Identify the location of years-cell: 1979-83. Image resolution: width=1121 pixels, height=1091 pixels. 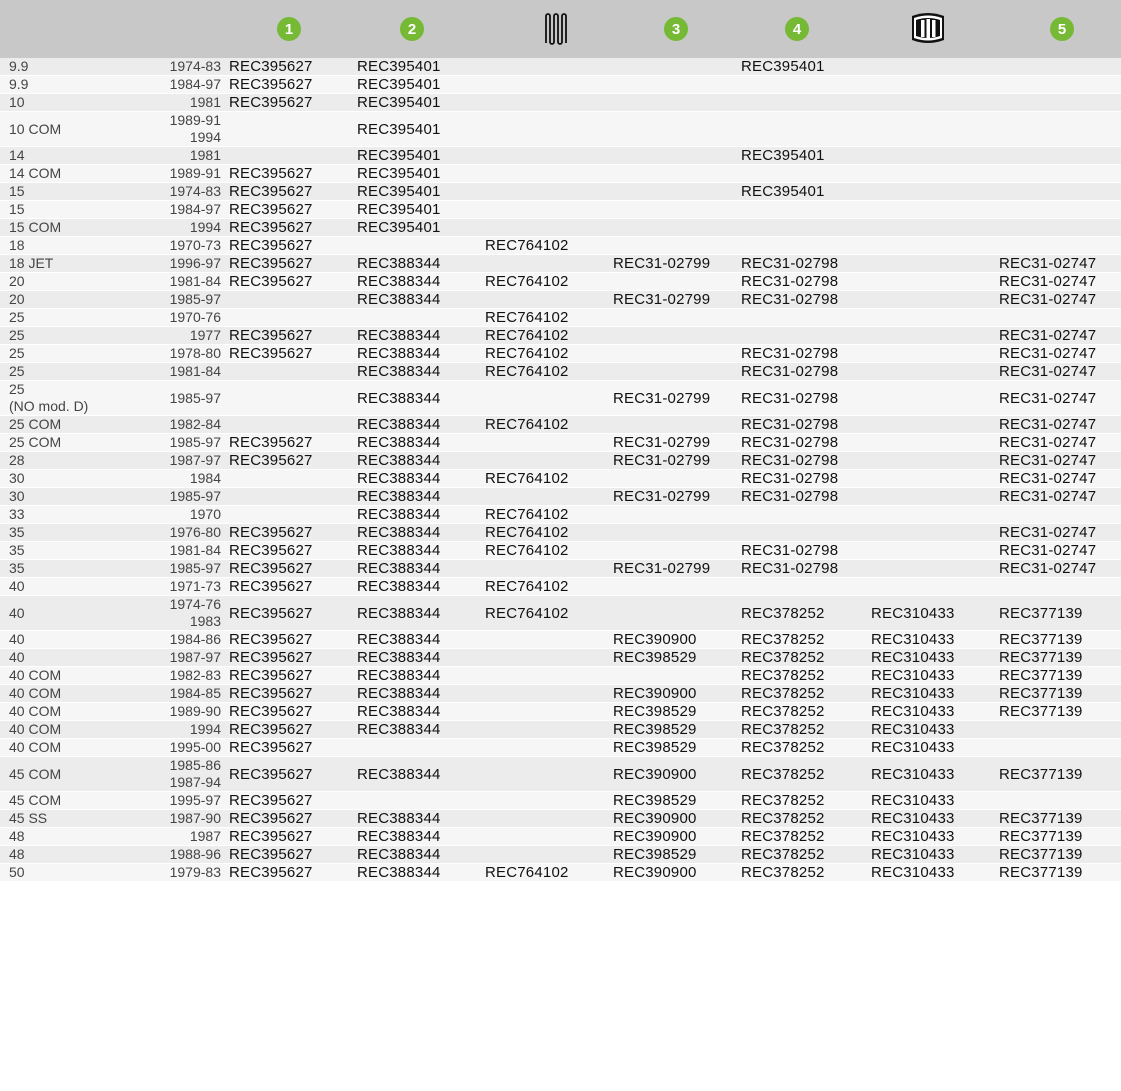
(165, 872).